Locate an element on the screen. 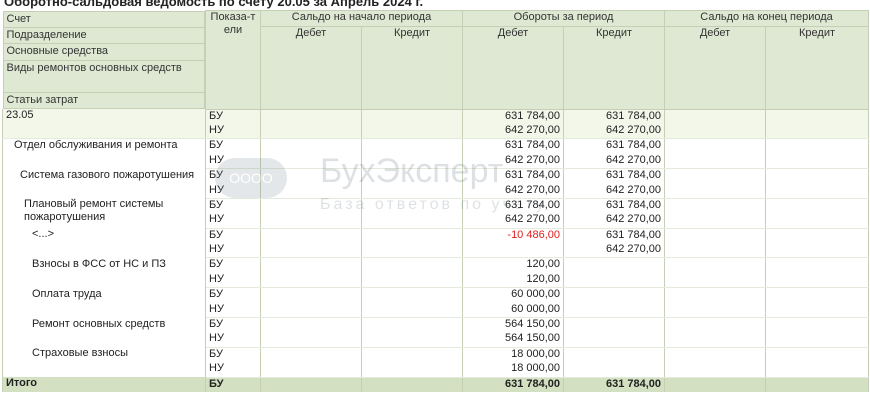 The height and width of the screenshot is (400, 870). table-row: Оплата труда БУ 60 000,00 is located at coordinates (436, 302).